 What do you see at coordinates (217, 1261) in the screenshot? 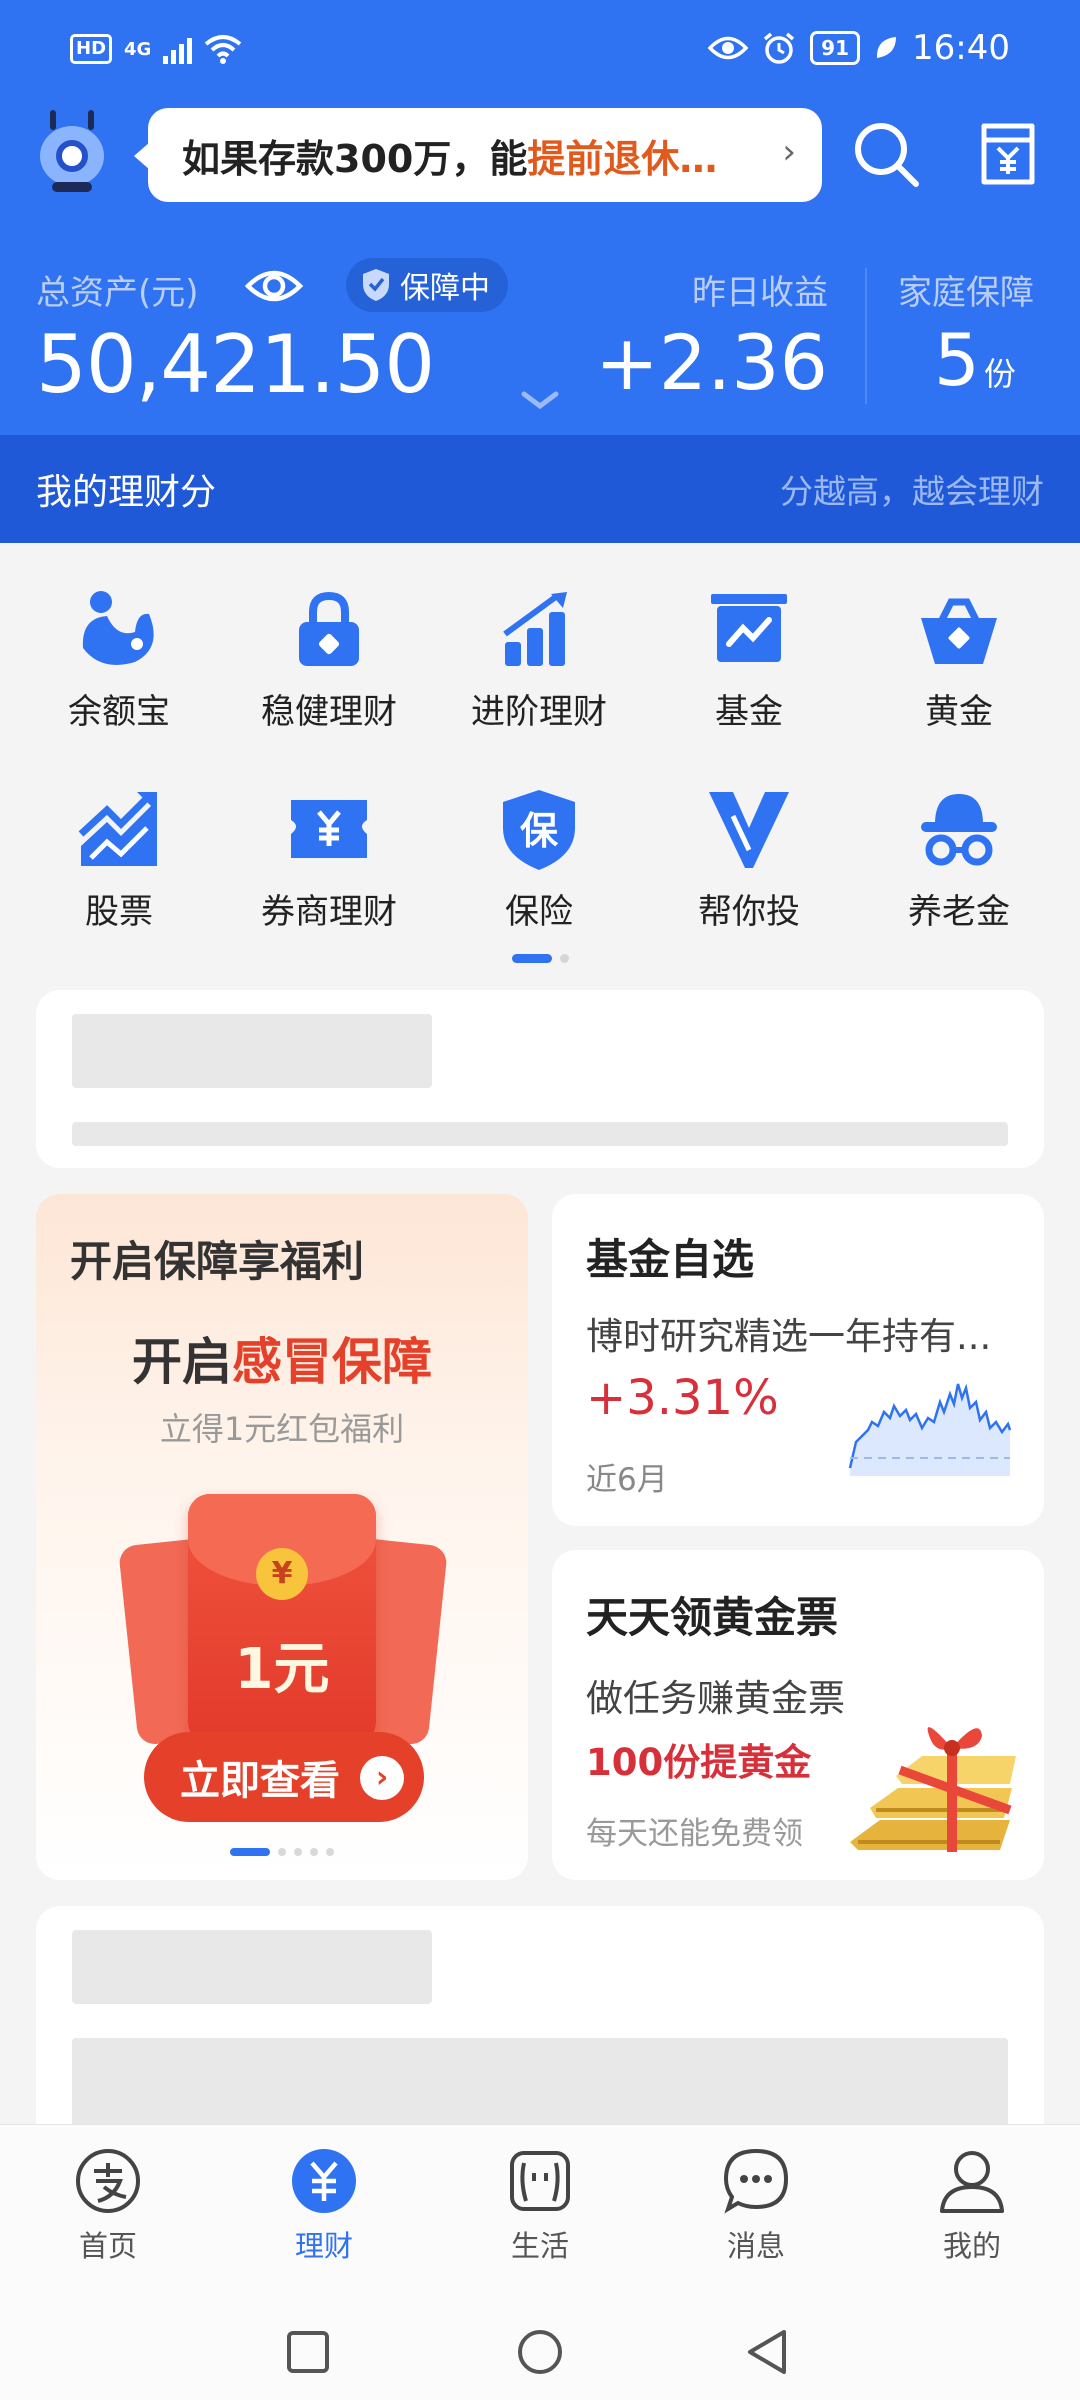
I see `promo-title: 开启保障享福利` at bounding box center [217, 1261].